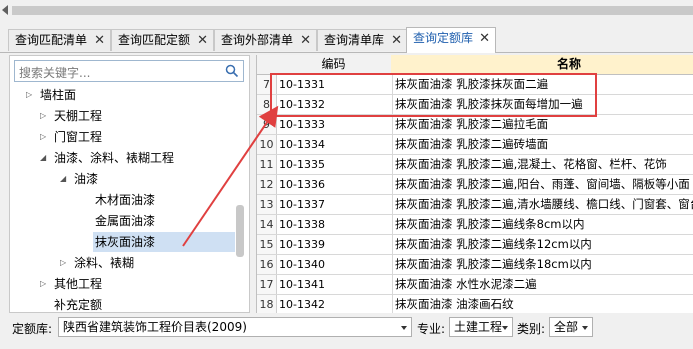 This screenshot has height=349, width=693. Describe the element at coordinates (235, 327) in the screenshot. I see `quota-library-select: 陕西省建筑装饰工程价目表(2009)` at that location.